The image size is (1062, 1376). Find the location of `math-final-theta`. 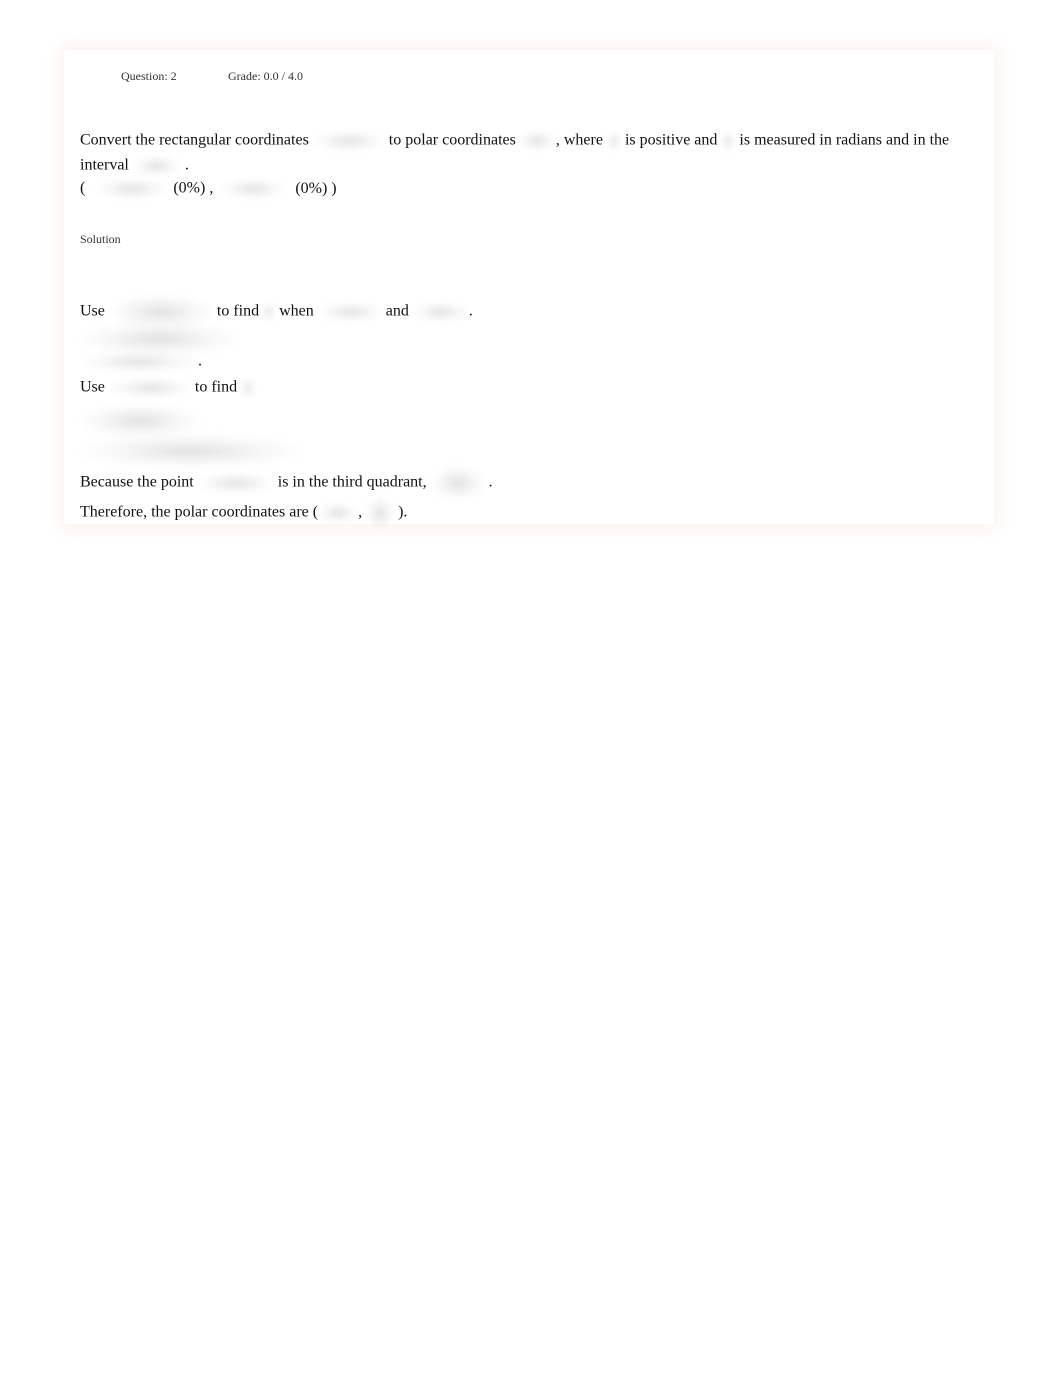

math-final-theta is located at coordinates (380, 513).